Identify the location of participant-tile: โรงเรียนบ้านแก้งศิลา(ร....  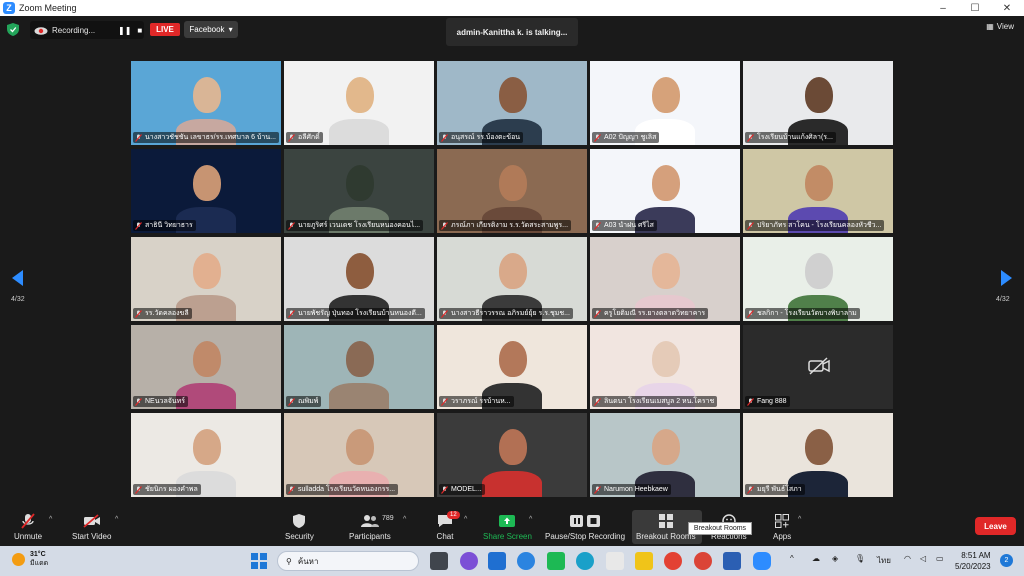
(818, 103).